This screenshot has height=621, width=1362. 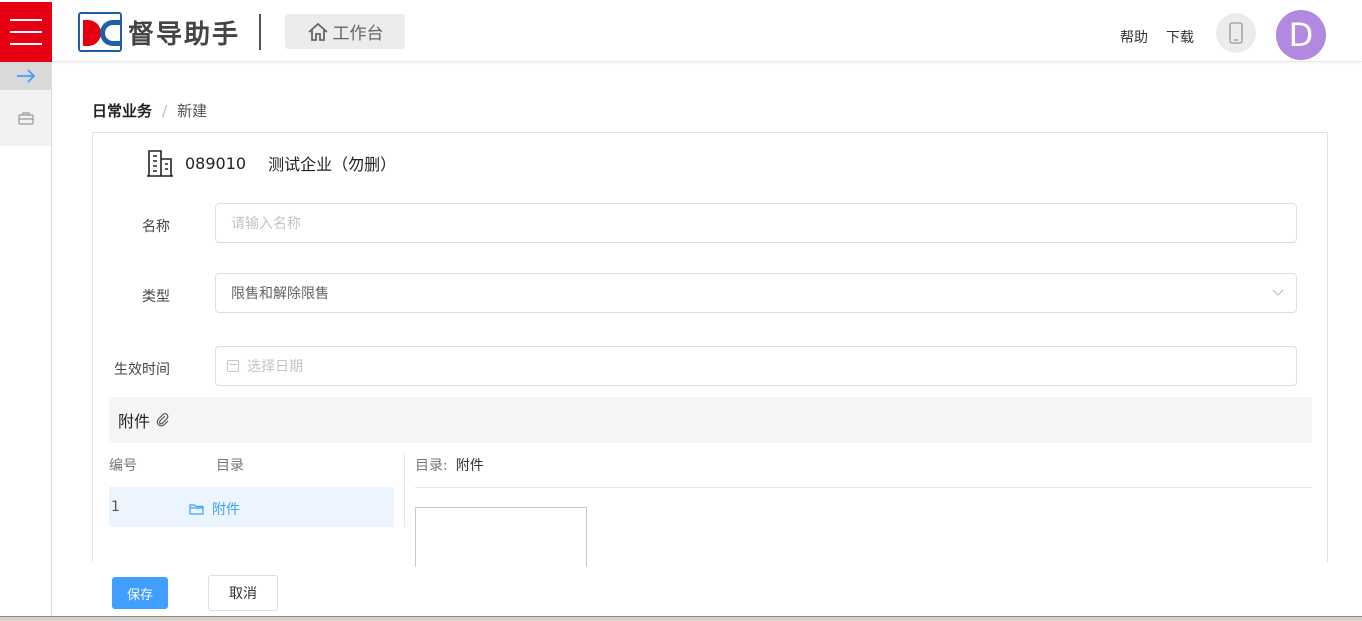 What do you see at coordinates (230, 466) in the screenshot?
I see `column-header-directory: 目录` at bounding box center [230, 466].